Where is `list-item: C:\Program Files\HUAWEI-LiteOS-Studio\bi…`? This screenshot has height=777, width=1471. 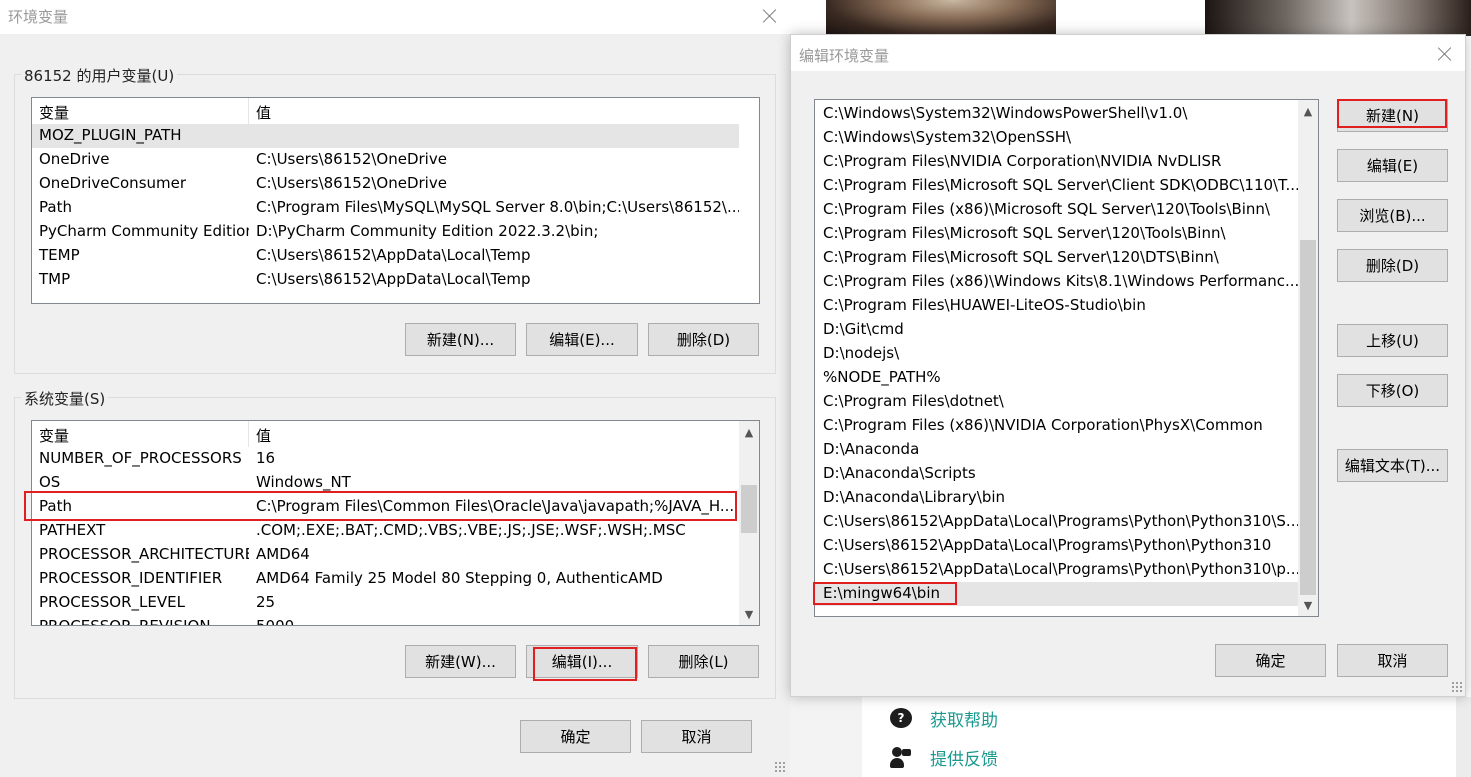
list-item: C:\Program Files\HUAWEI-LiteOS-Studio\bi… is located at coordinates (1056, 306).